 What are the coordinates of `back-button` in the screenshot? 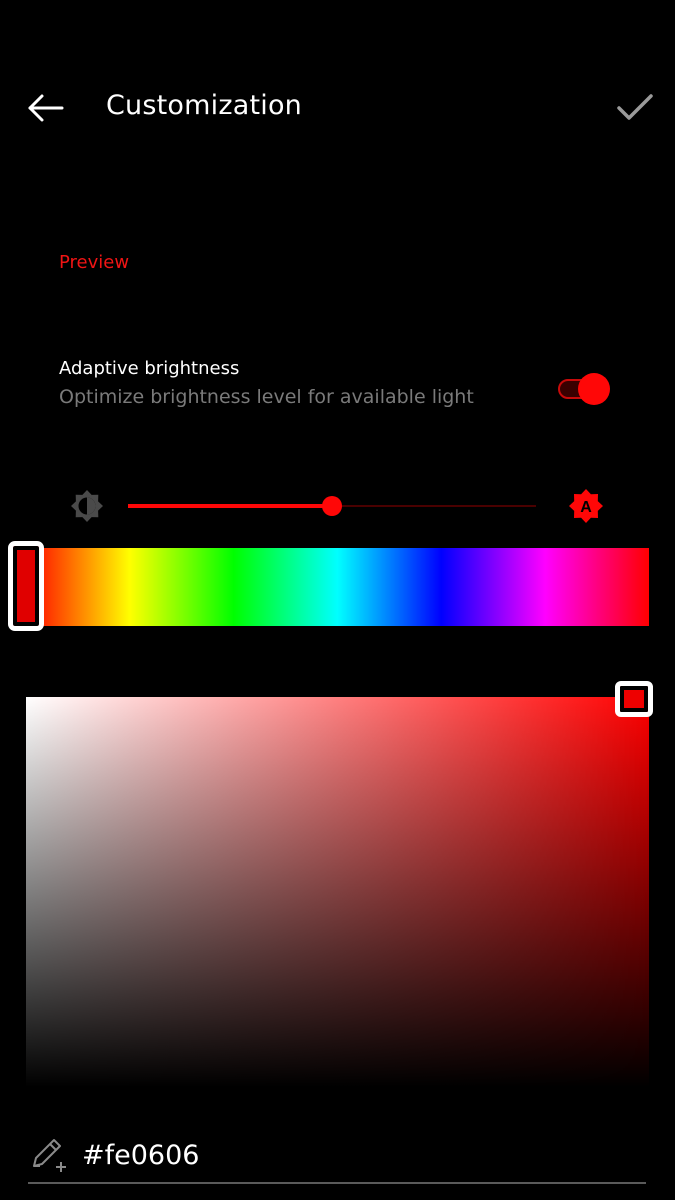 It's located at (46, 108).